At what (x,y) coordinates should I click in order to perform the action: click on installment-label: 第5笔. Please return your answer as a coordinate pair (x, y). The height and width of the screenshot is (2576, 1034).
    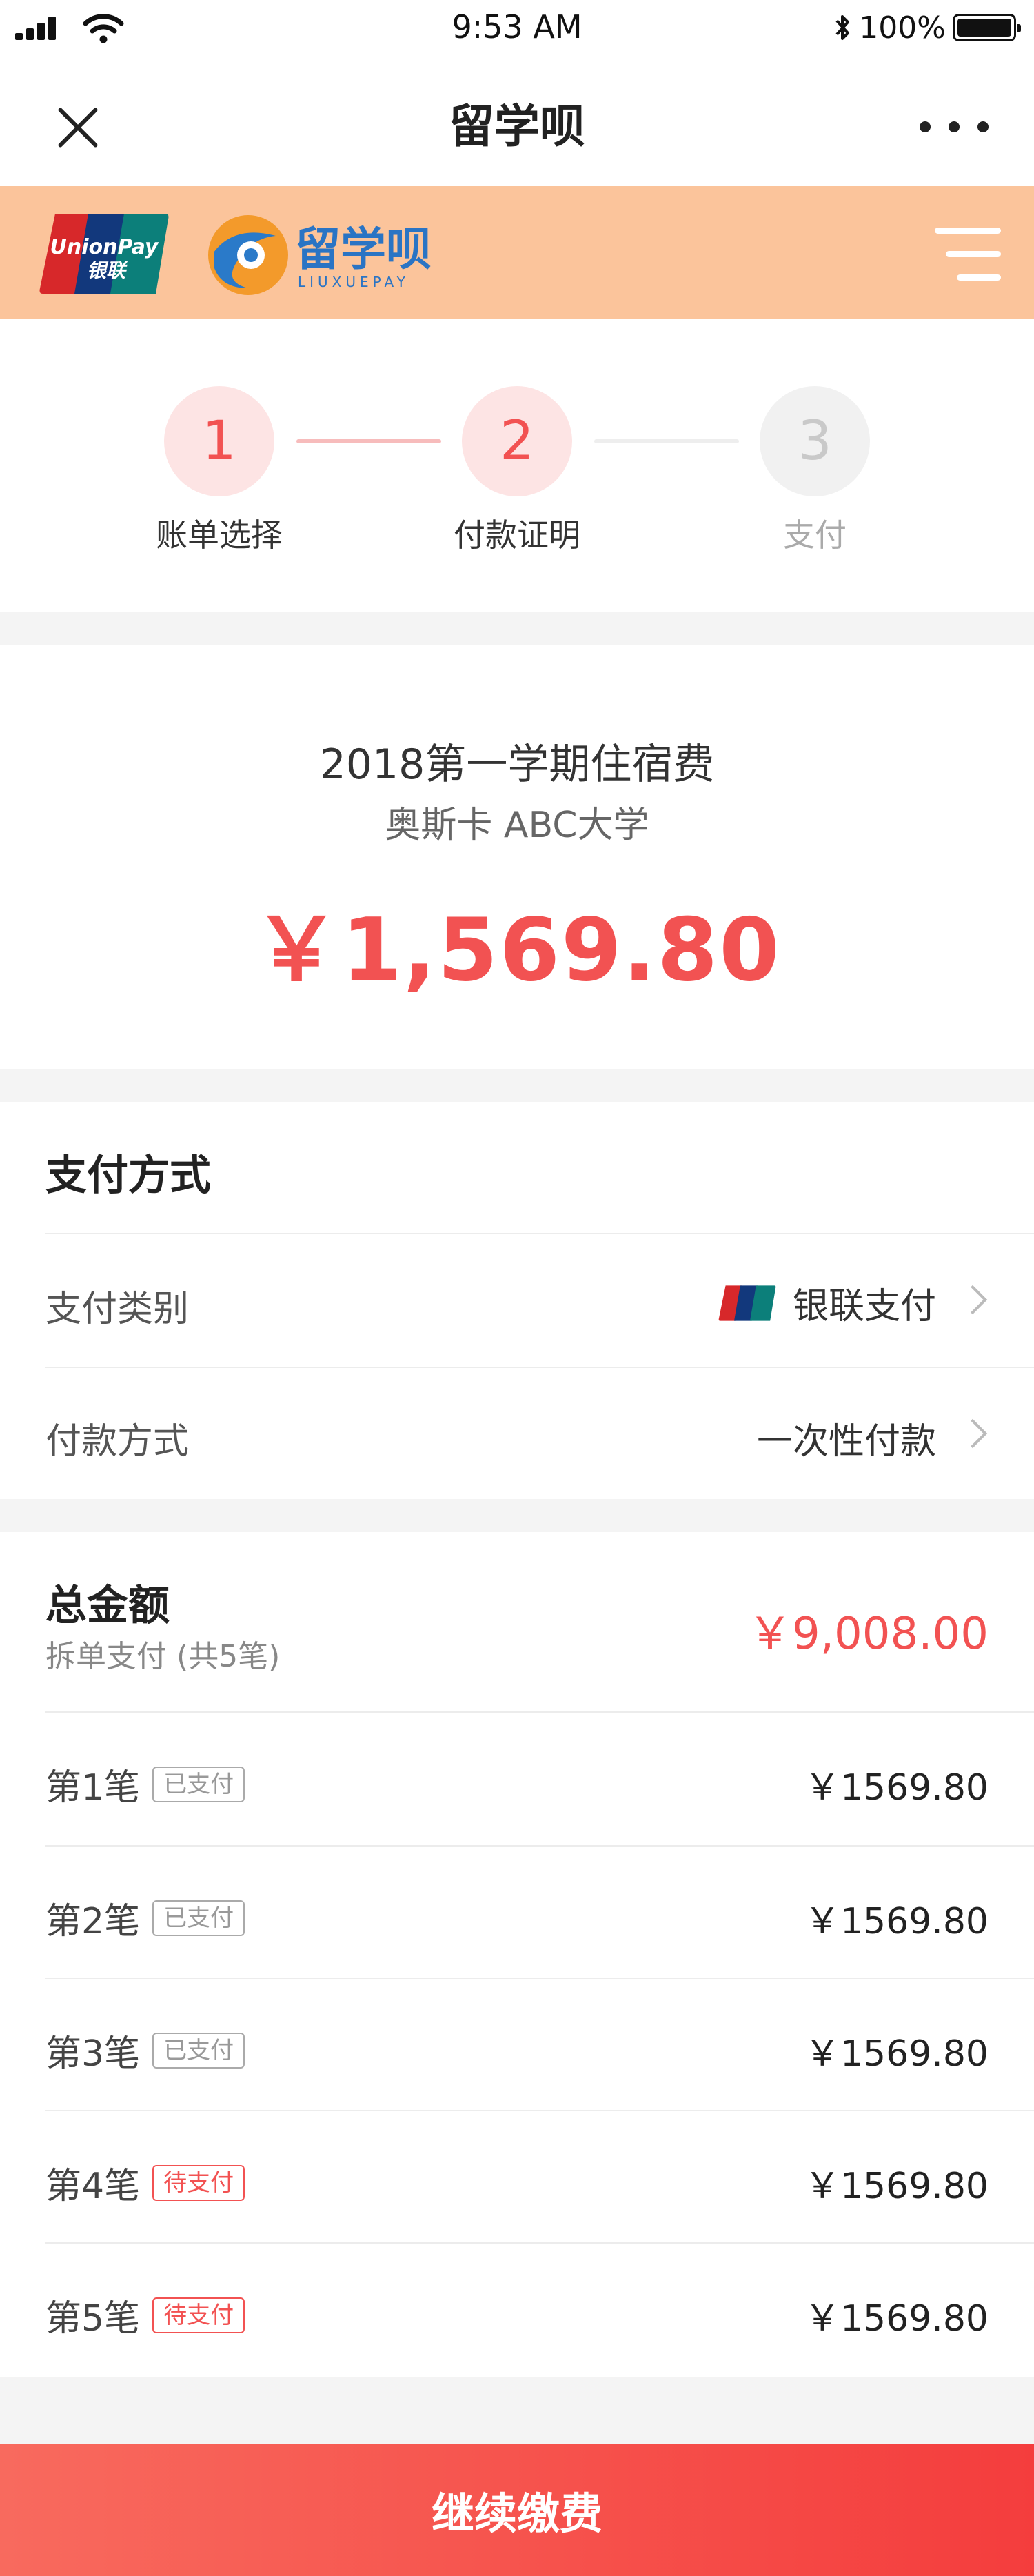
    Looking at the image, I should click on (93, 2318).